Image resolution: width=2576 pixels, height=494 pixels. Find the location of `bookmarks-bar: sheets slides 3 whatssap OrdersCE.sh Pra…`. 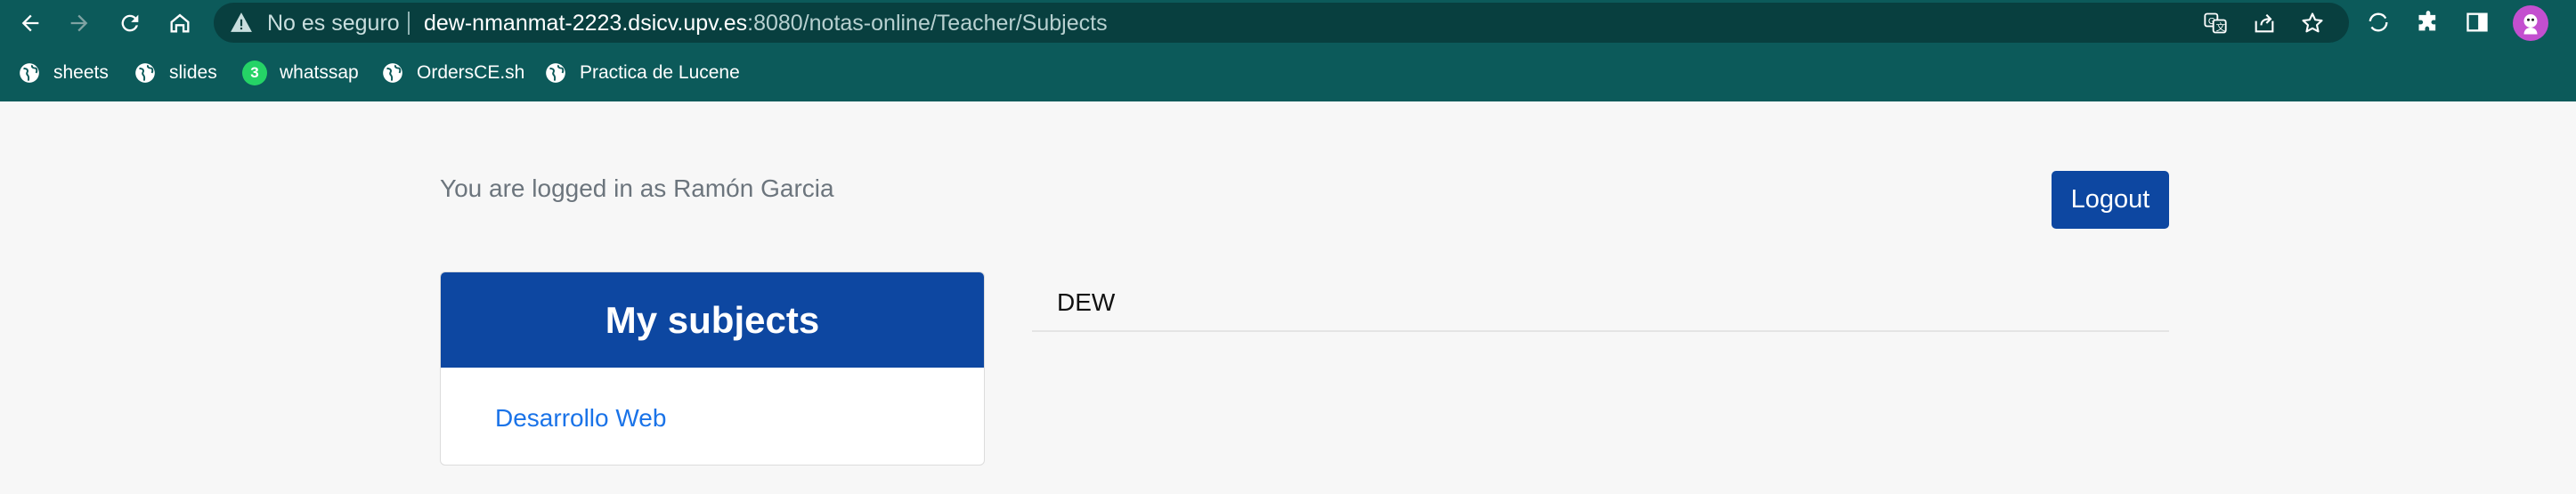

bookmarks-bar: sheets slides 3 whatssap OrdersCE.sh Pra… is located at coordinates (1288, 73).